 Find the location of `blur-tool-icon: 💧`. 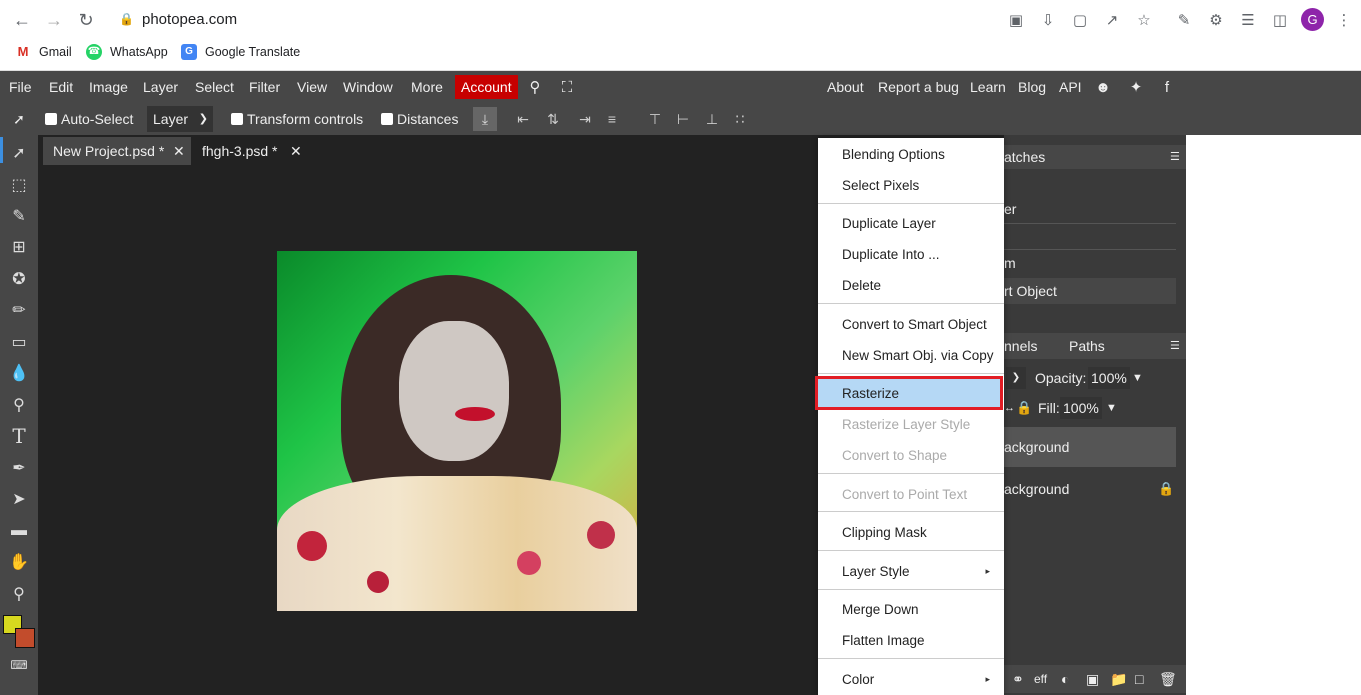

blur-tool-icon: 💧 is located at coordinates (19, 373).